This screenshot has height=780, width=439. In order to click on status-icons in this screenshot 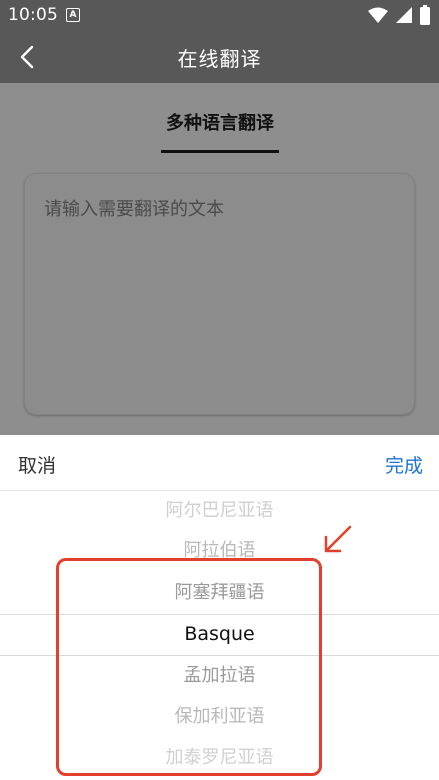, I will do `click(399, 15)`.